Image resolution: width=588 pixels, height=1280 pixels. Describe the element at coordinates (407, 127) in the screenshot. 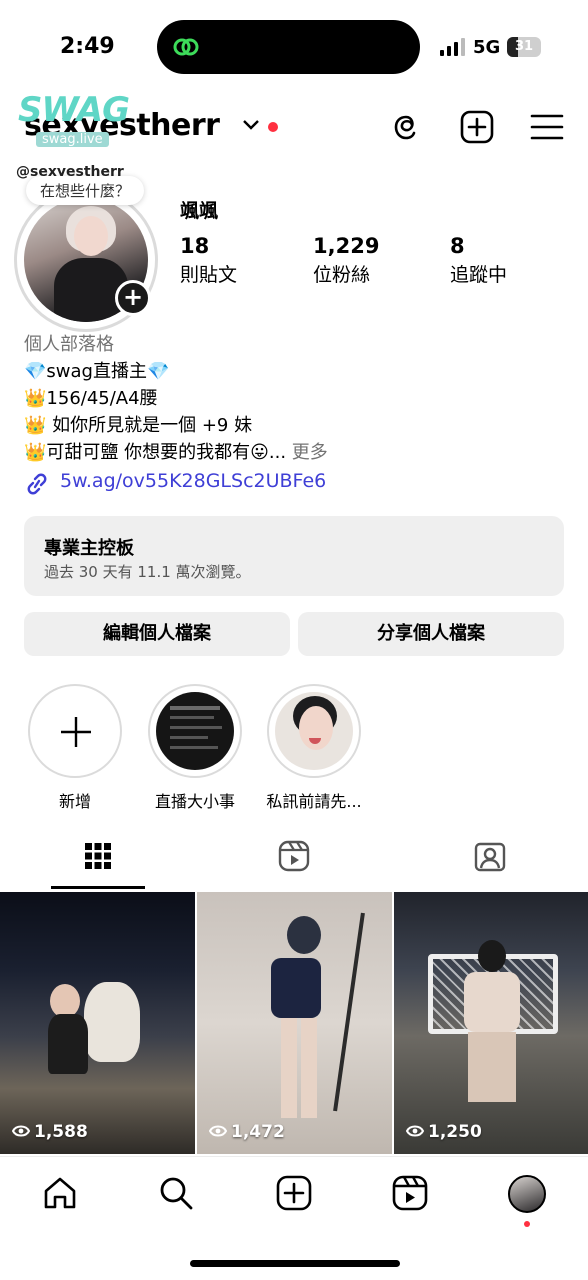

I see `threads-icon` at that location.